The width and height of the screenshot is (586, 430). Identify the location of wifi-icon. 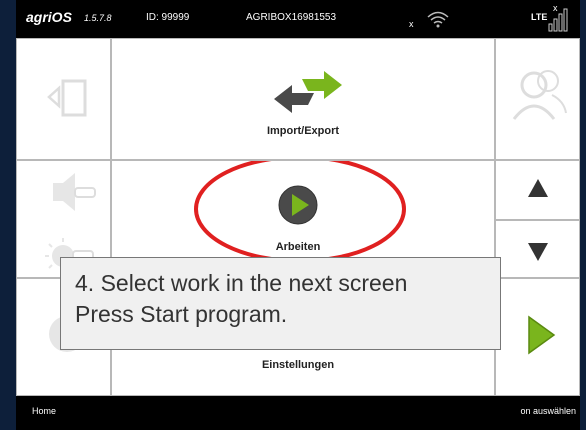
(438, 19).